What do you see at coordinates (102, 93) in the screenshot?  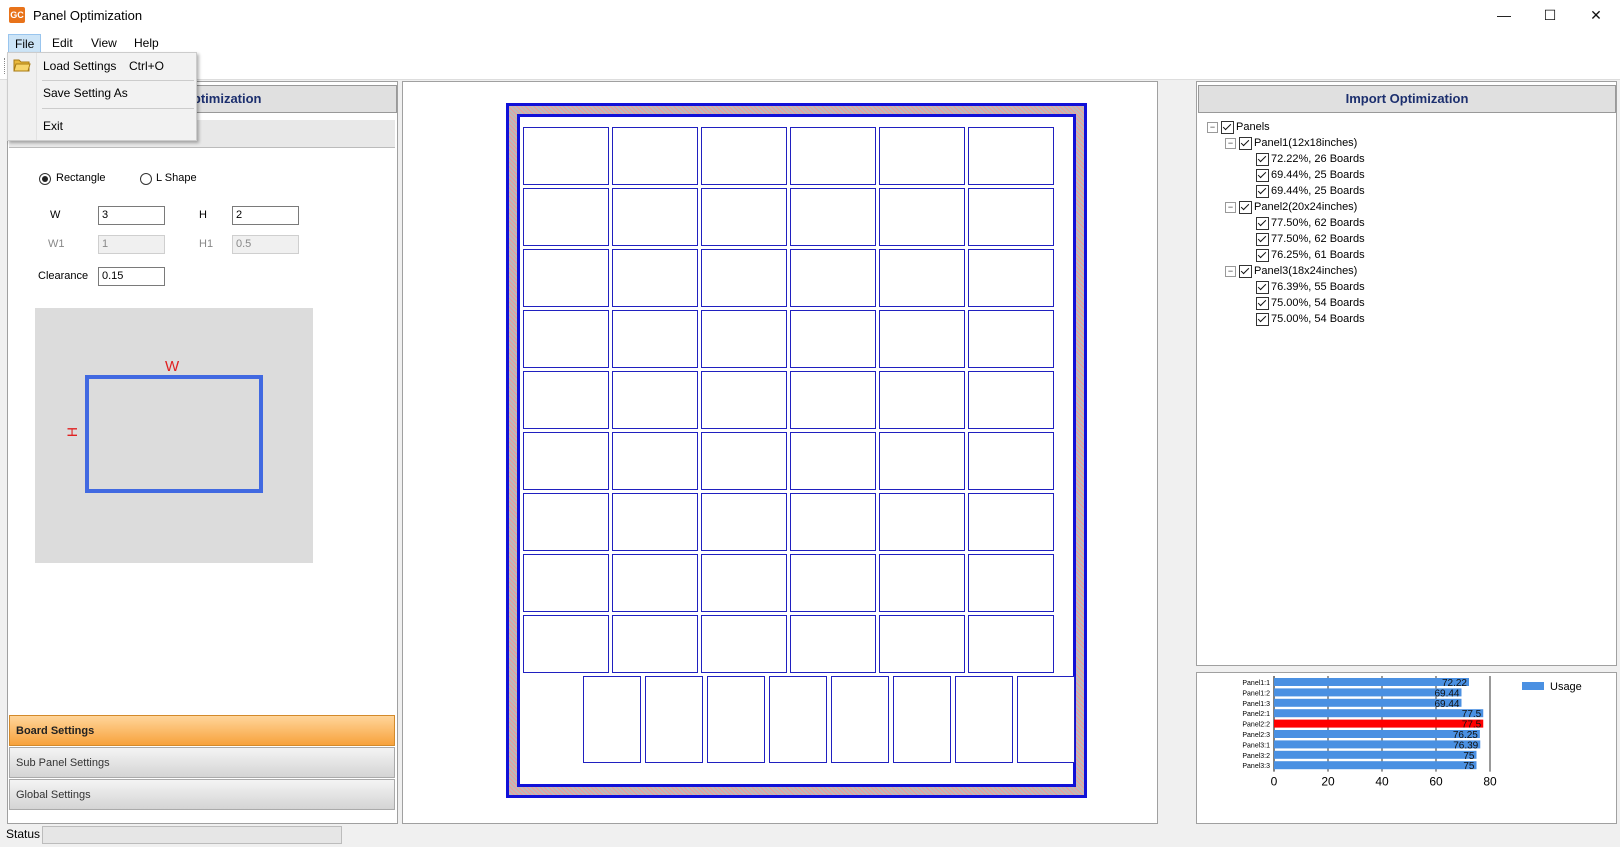 I see `menu-item-save-setting-as: Save Setting As` at bounding box center [102, 93].